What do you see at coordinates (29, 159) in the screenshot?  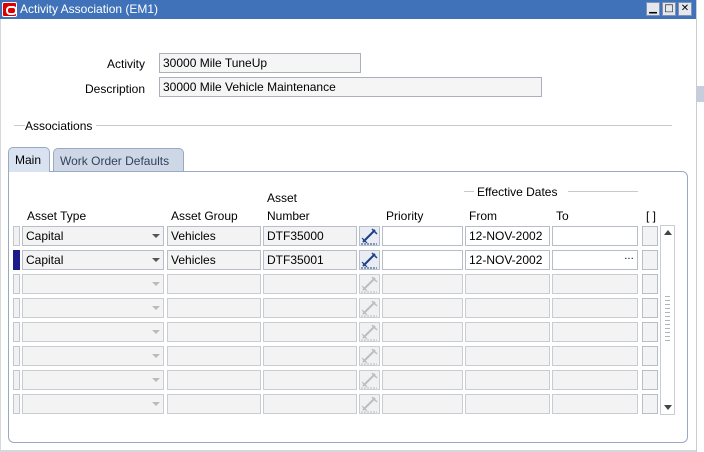 I see `tab-main: Main` at bounding box center [29, 159].